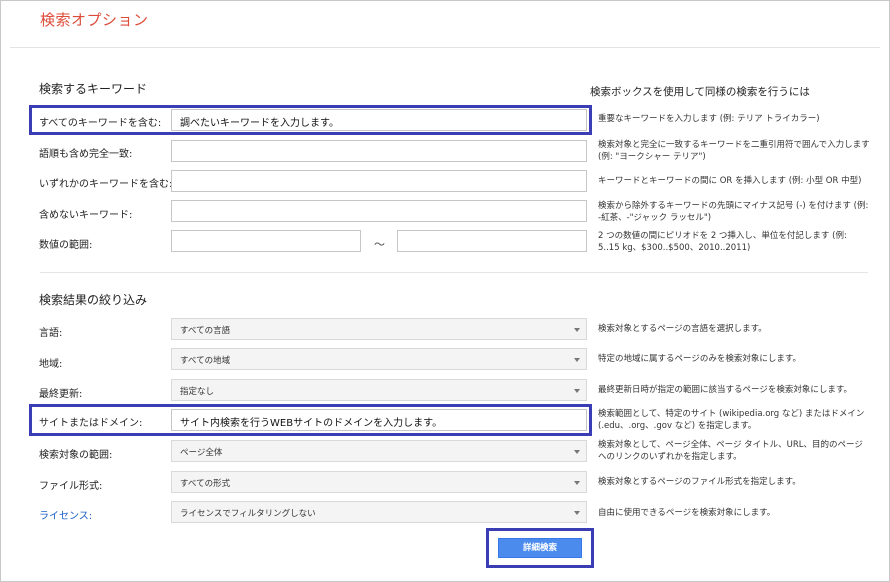  What do you see at coordinates (725, 390) in the screenshot?
I see `last-update-help: 最終更新日時が指定の範囲に該当するページを検索対象にします。` at bounding box center [725, 390].